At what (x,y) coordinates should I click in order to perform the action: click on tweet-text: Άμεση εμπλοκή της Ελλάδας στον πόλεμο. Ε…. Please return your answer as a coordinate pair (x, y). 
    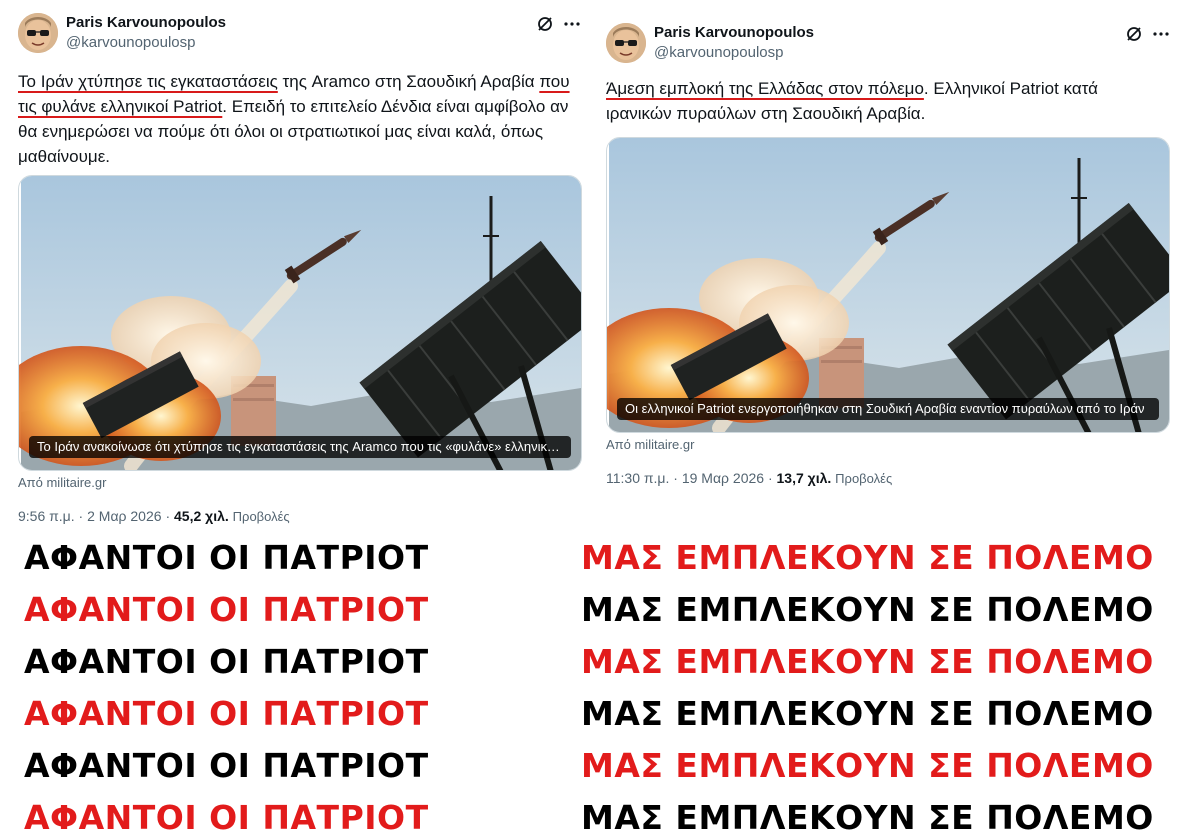
    Looking at the image, I should click on (876, 101).